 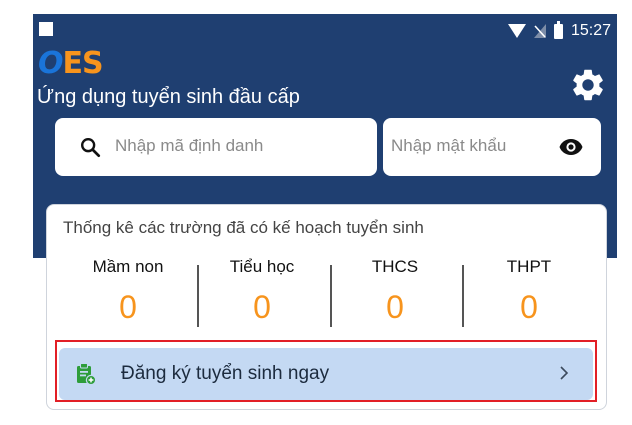 I want to click on stat-mam-non: Mầm non 0, so click(x=128, y=291).